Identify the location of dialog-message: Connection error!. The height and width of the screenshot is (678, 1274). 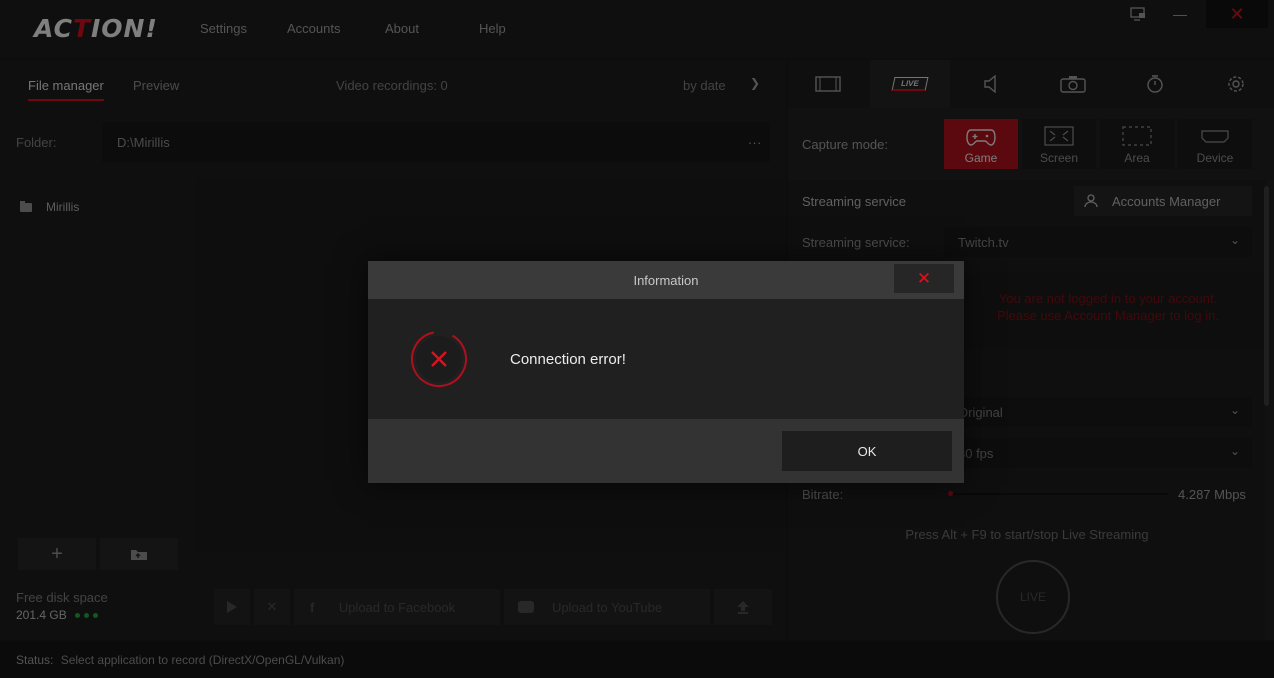
(568, 359).